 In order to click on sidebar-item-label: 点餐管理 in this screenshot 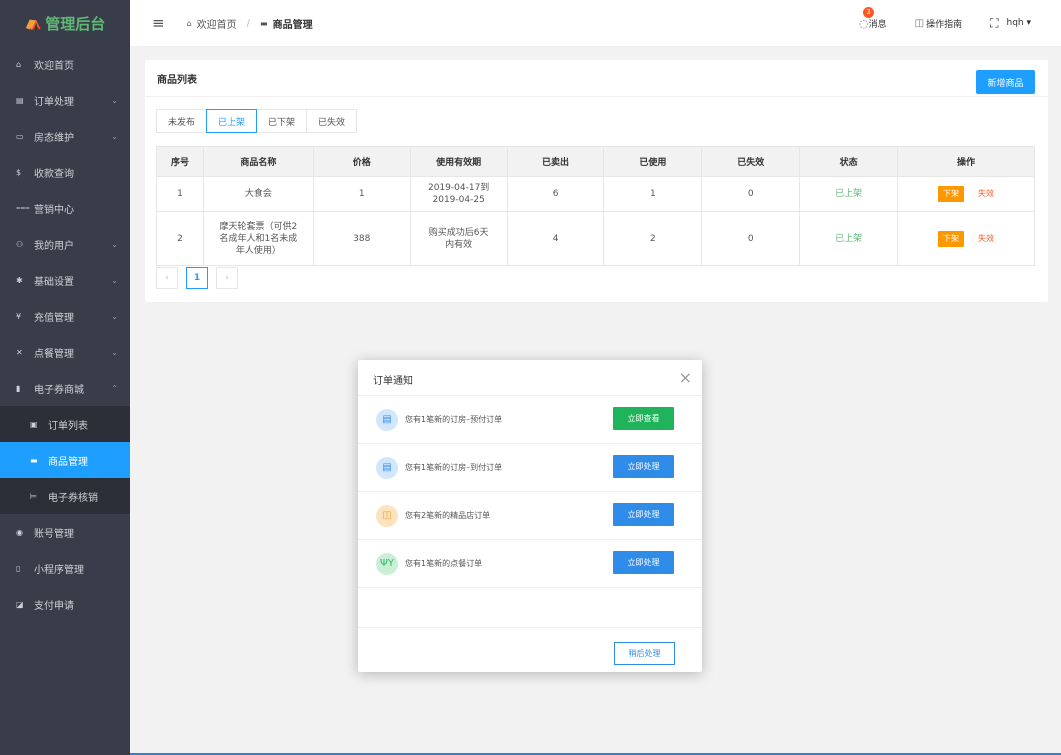, I will do `click(54, 354)`.